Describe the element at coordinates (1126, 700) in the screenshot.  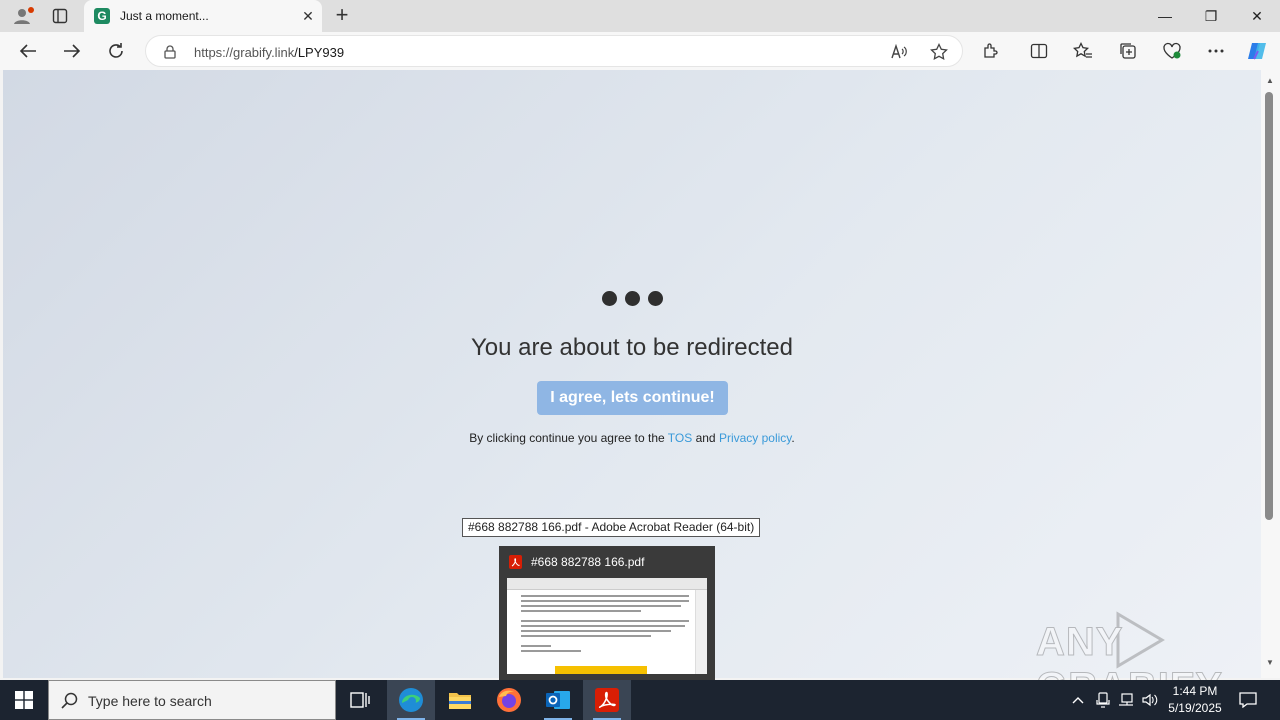
I see `network-icon` at that location.